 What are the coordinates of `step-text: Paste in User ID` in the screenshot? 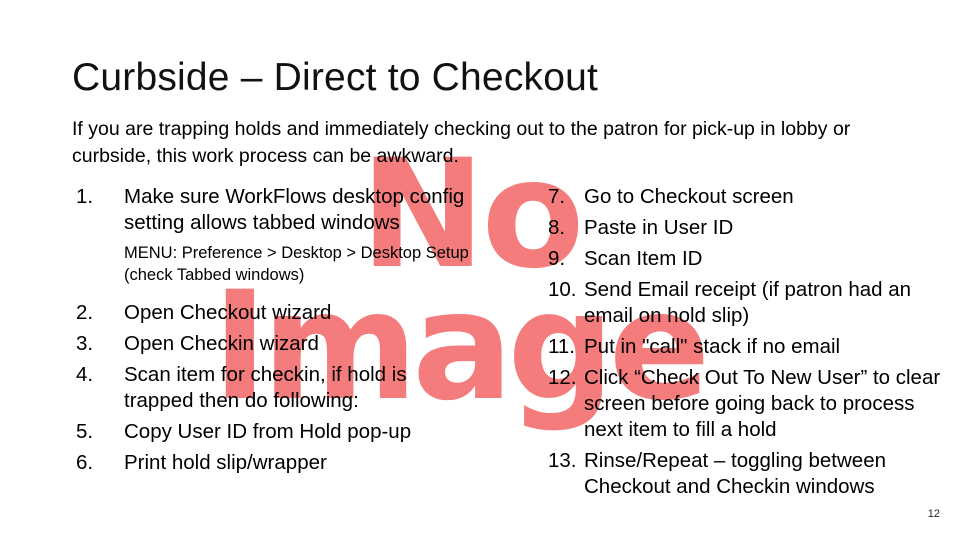 It's located at (659, 227).